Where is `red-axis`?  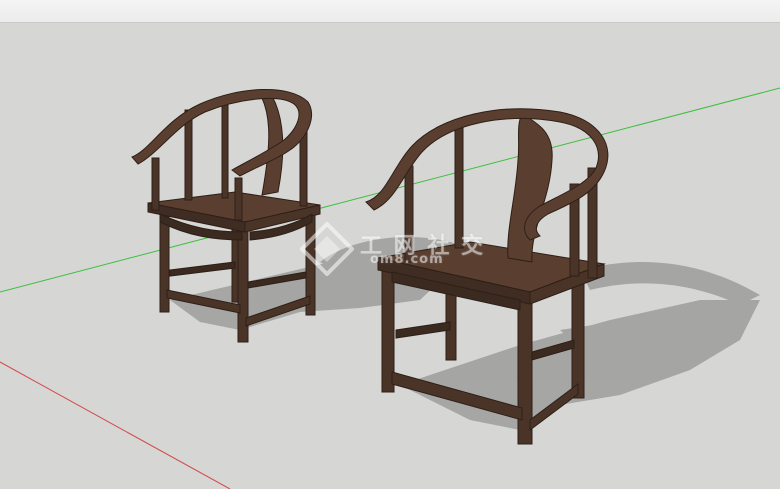
red-axis is located at coordinates (115, 425).